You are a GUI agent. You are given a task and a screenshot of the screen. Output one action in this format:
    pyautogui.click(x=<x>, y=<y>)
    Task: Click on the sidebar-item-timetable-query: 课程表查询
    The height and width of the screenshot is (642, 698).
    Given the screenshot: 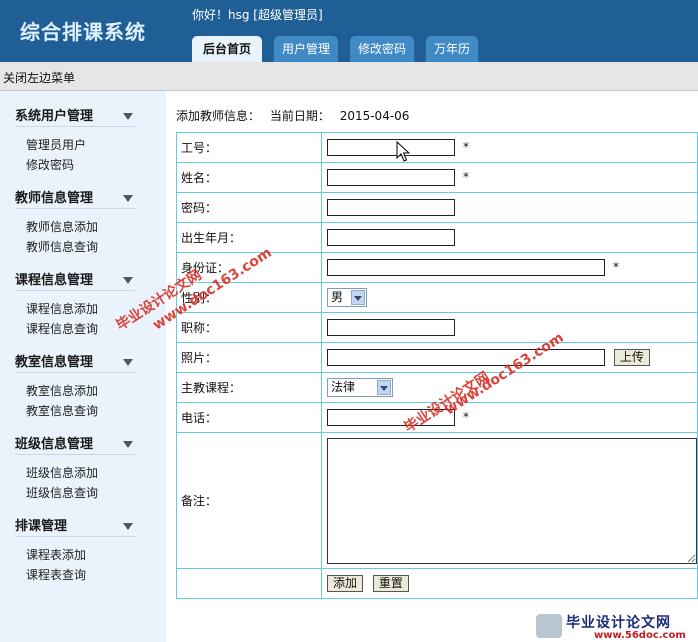 What is the action you would take?
    pyautogui.click(x=56, y=574)
    